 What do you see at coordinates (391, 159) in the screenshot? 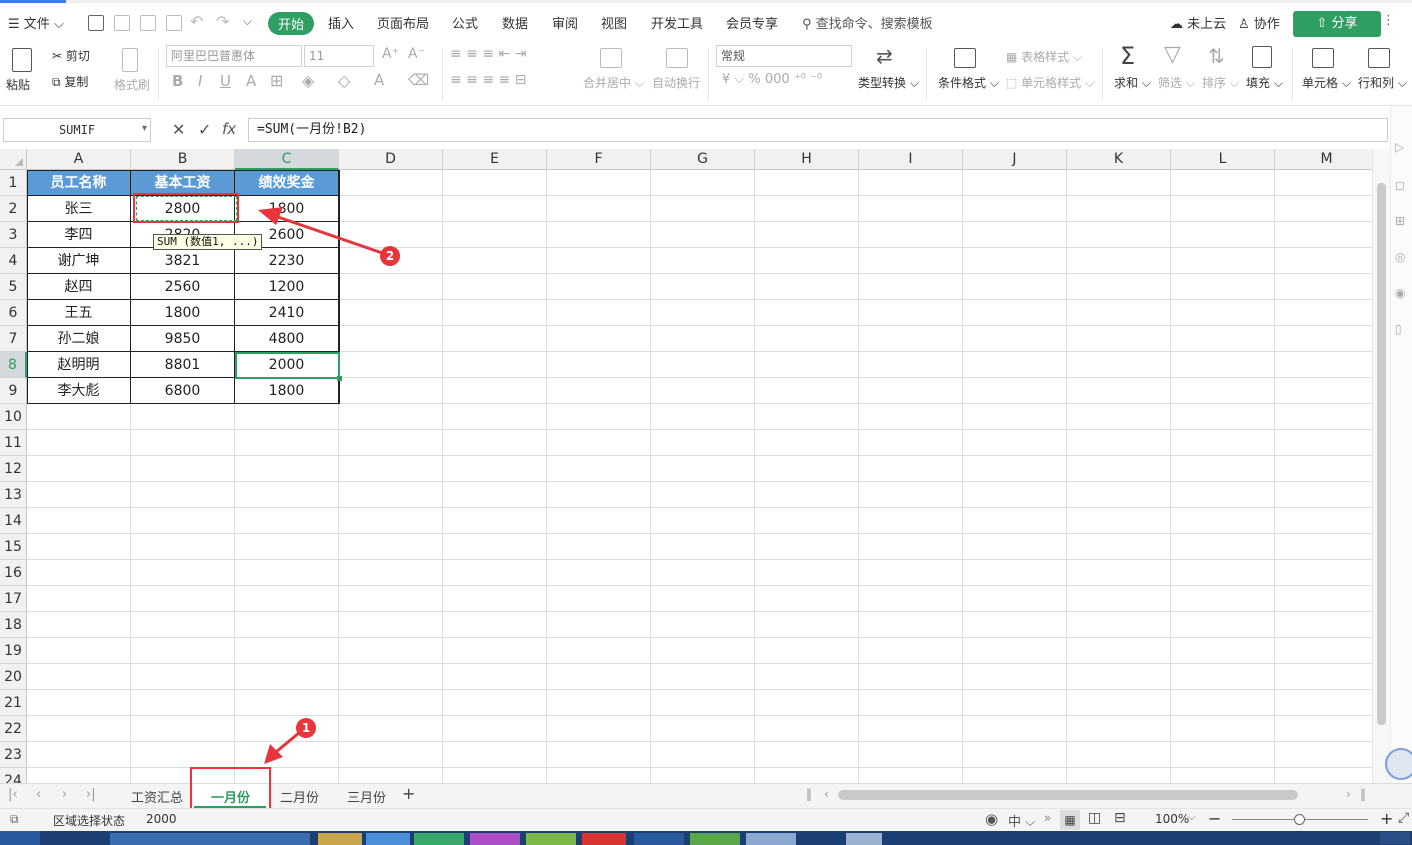
I see `column-header-d: D` at bounding box center [391, 159].